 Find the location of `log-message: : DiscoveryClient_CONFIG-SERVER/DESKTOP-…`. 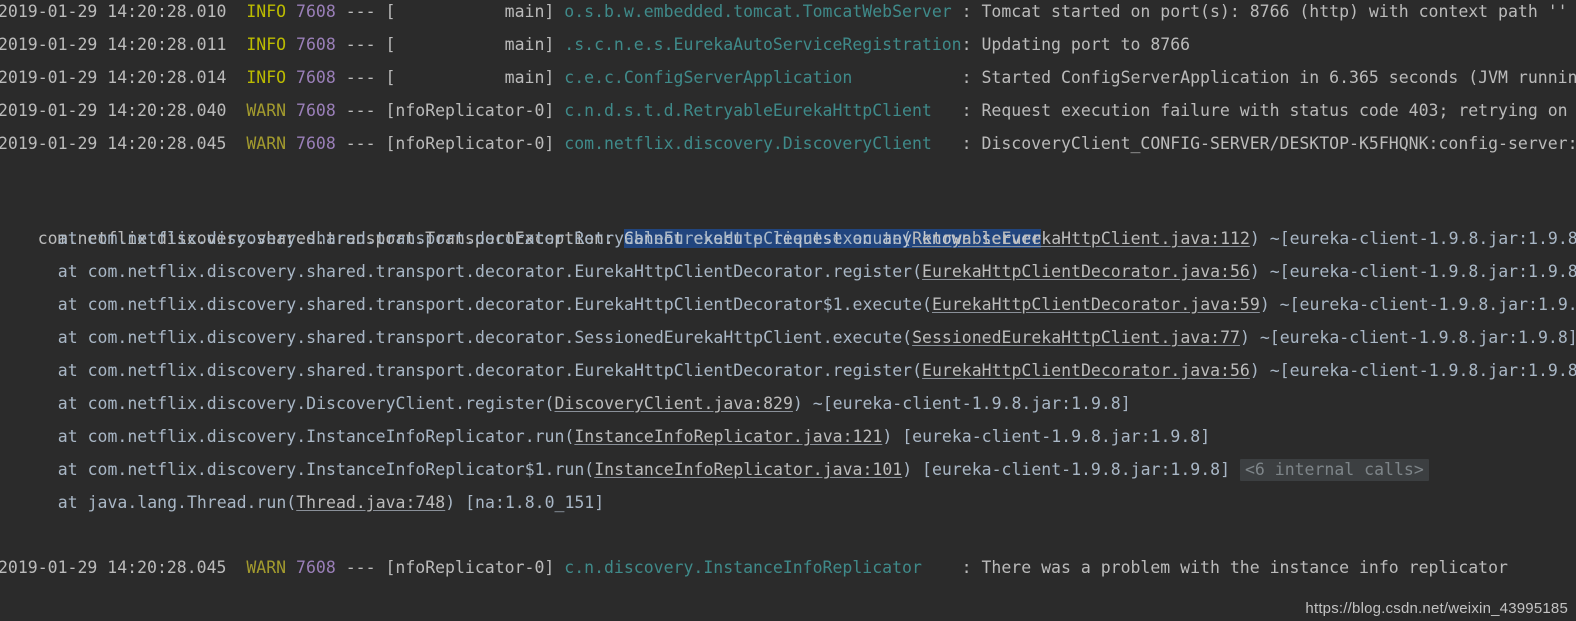

log-message: : DiscoveryClient_CONFIG-SERVER/DESKTOP-… is located at coordinates (1268, 143).